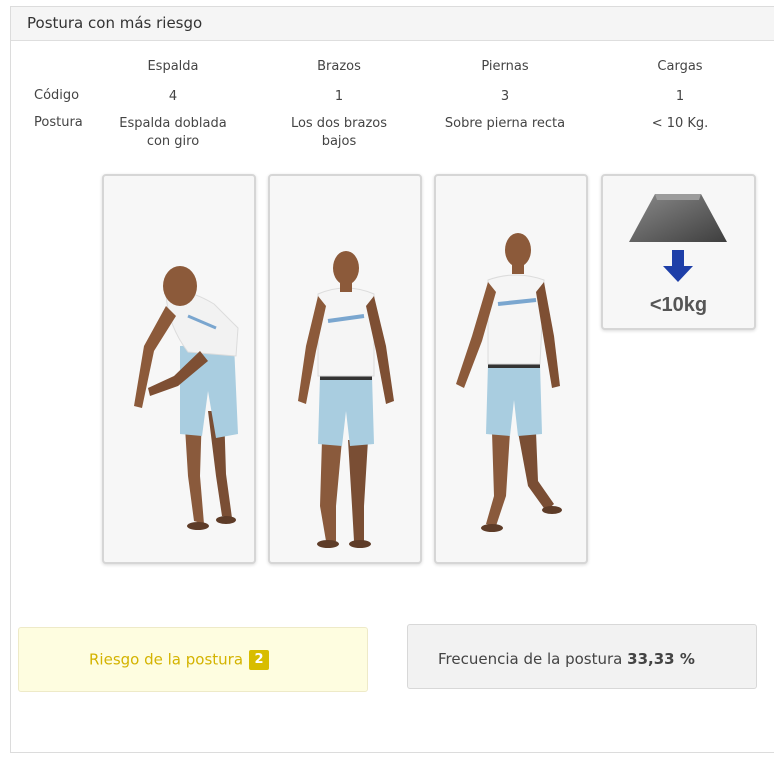 The image size is (775, 758). I want to click on code-arms: 1, so click(339, 96).